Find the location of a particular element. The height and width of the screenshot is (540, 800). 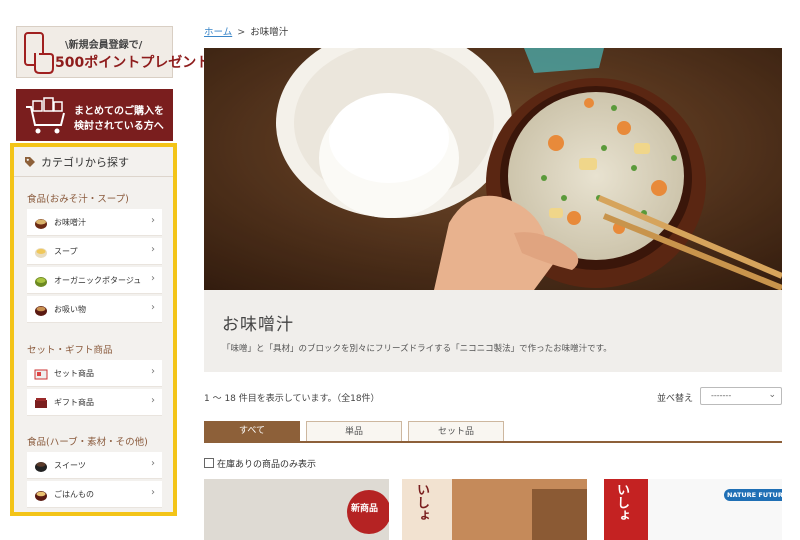

category-item-label: スープ is located at coordinates (66, 251).